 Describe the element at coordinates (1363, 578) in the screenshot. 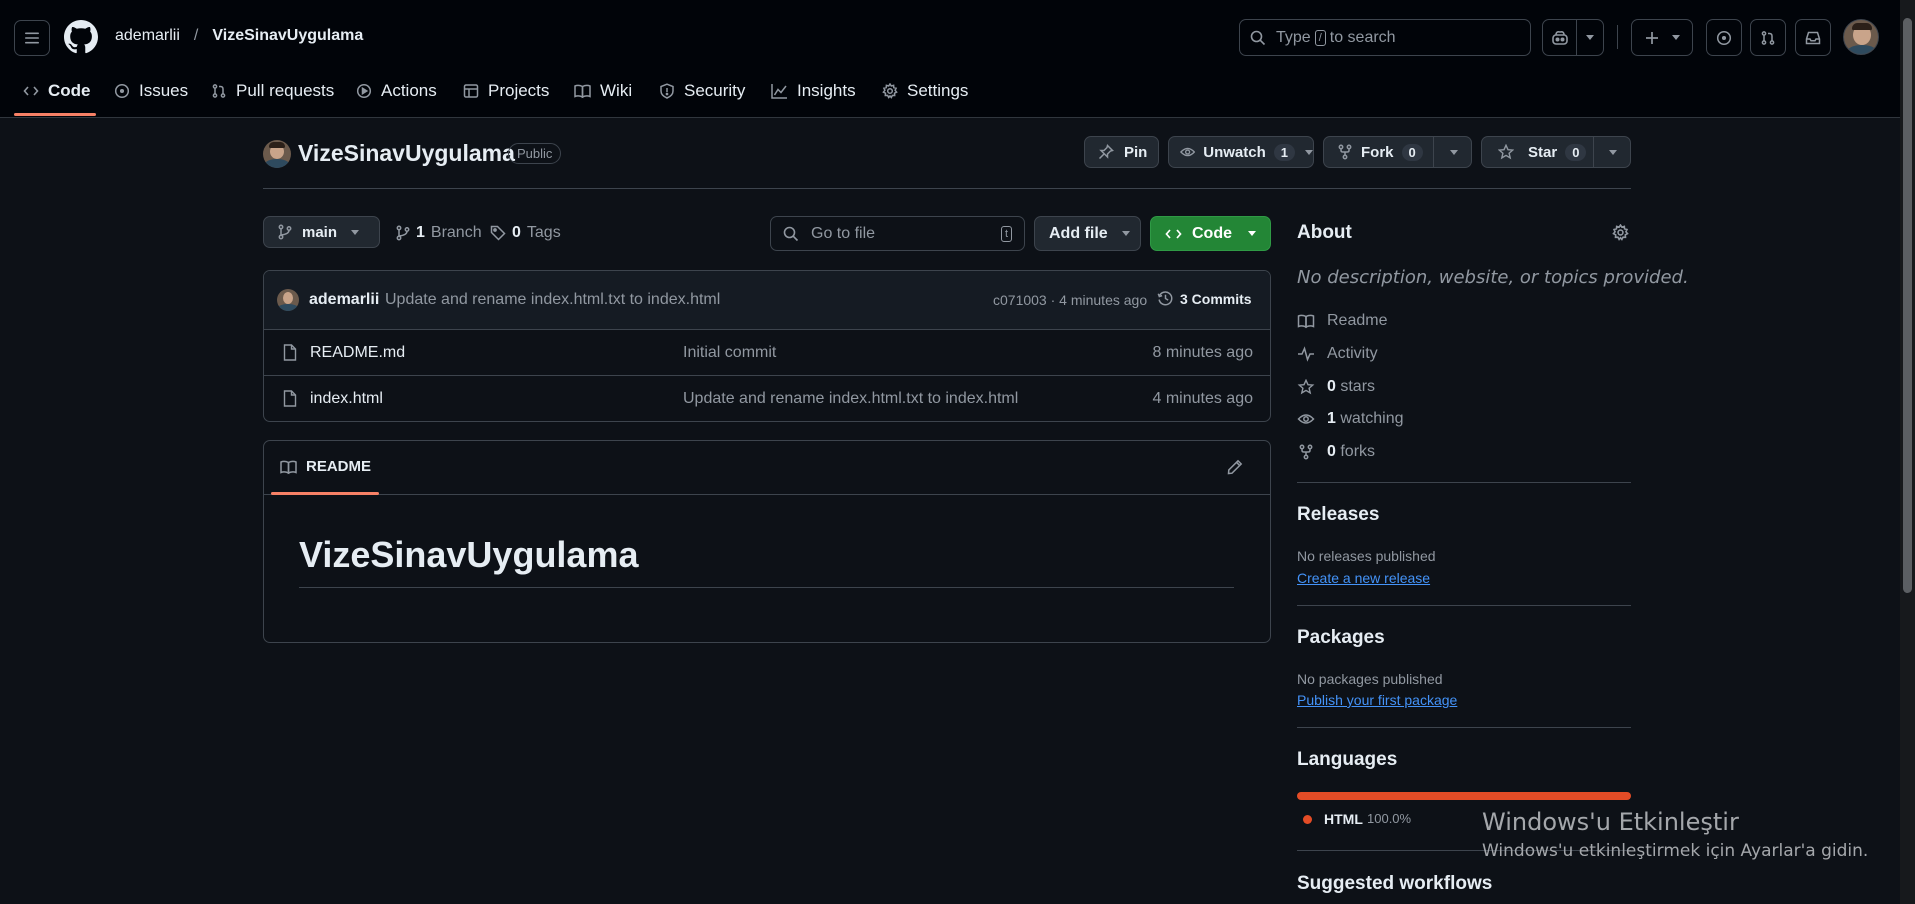

I see `create-release-link: Create a new release` at that location.